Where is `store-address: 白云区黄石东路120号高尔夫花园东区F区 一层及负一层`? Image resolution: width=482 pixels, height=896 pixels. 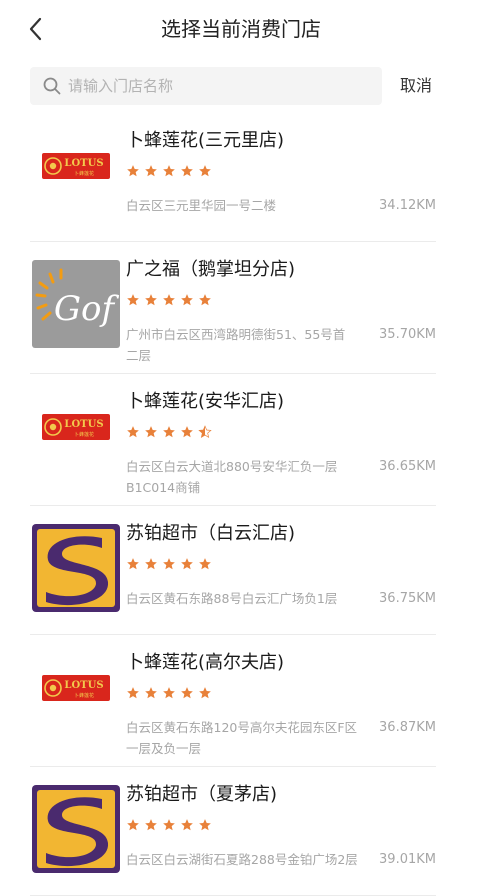
store-address: 白云区黄石东路120号高尔夫花园东区F区 一层及负一层 is located at coordinates (251, 738).